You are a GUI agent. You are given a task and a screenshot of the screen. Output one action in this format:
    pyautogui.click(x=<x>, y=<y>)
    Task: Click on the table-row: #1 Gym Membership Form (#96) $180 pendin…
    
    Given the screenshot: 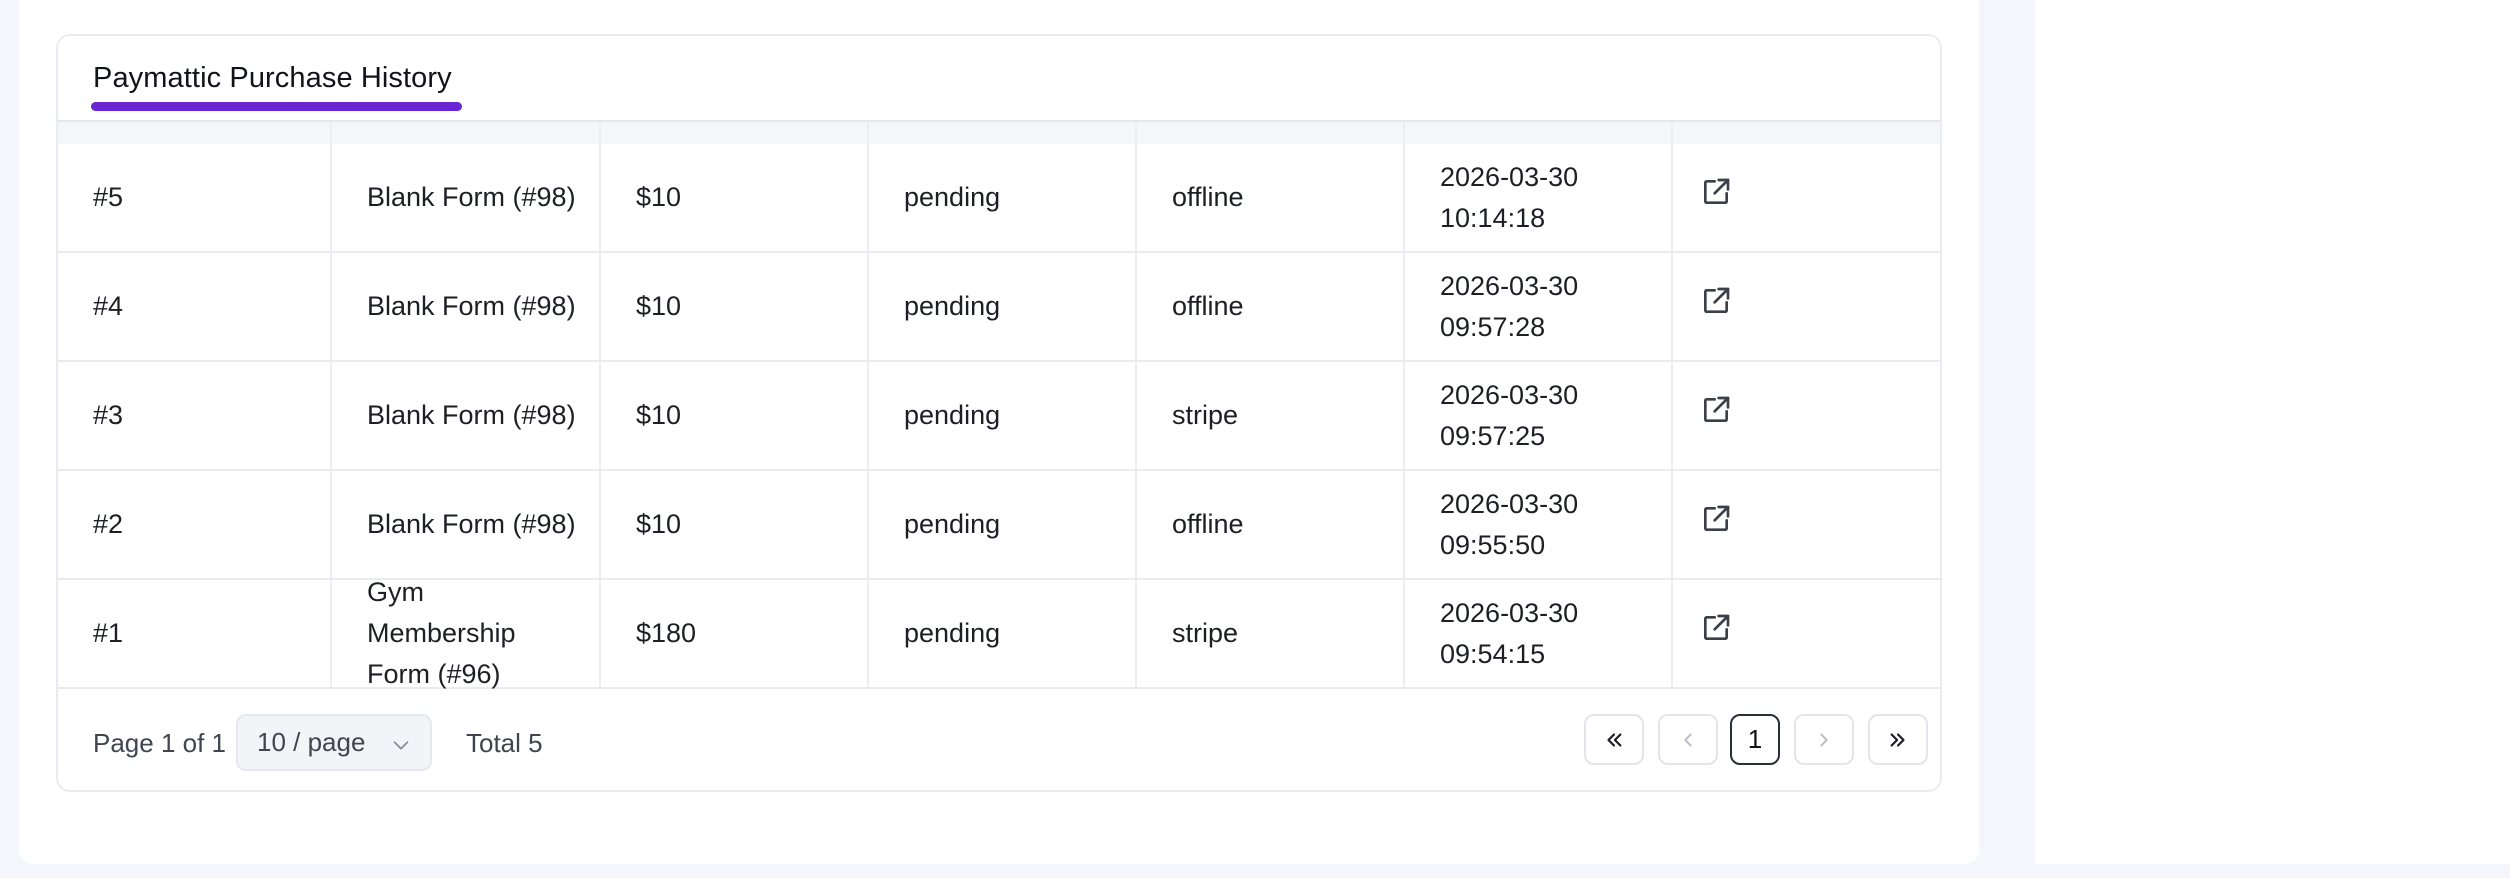 What is the action you would take?
    pyautogui.click(x=999, y=633)
    